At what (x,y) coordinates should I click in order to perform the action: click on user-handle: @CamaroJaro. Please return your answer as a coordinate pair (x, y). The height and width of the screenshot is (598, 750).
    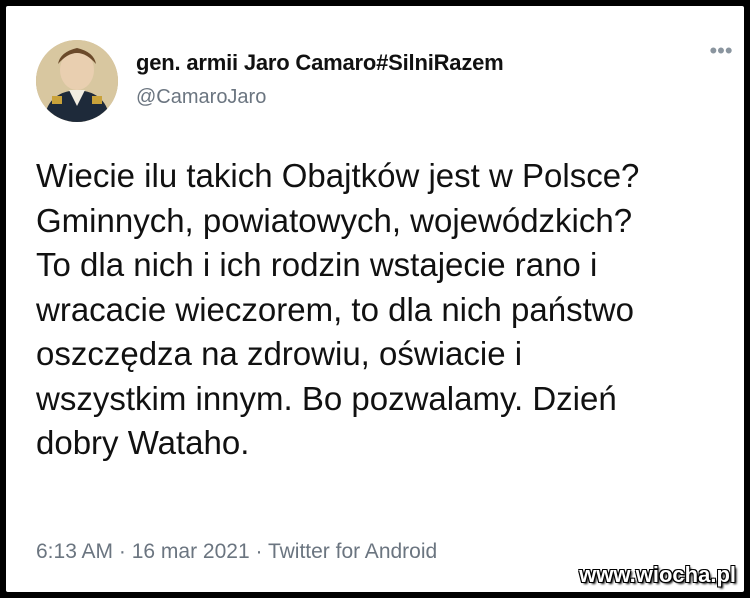
    Looking at the image, I should click on (201, 97).